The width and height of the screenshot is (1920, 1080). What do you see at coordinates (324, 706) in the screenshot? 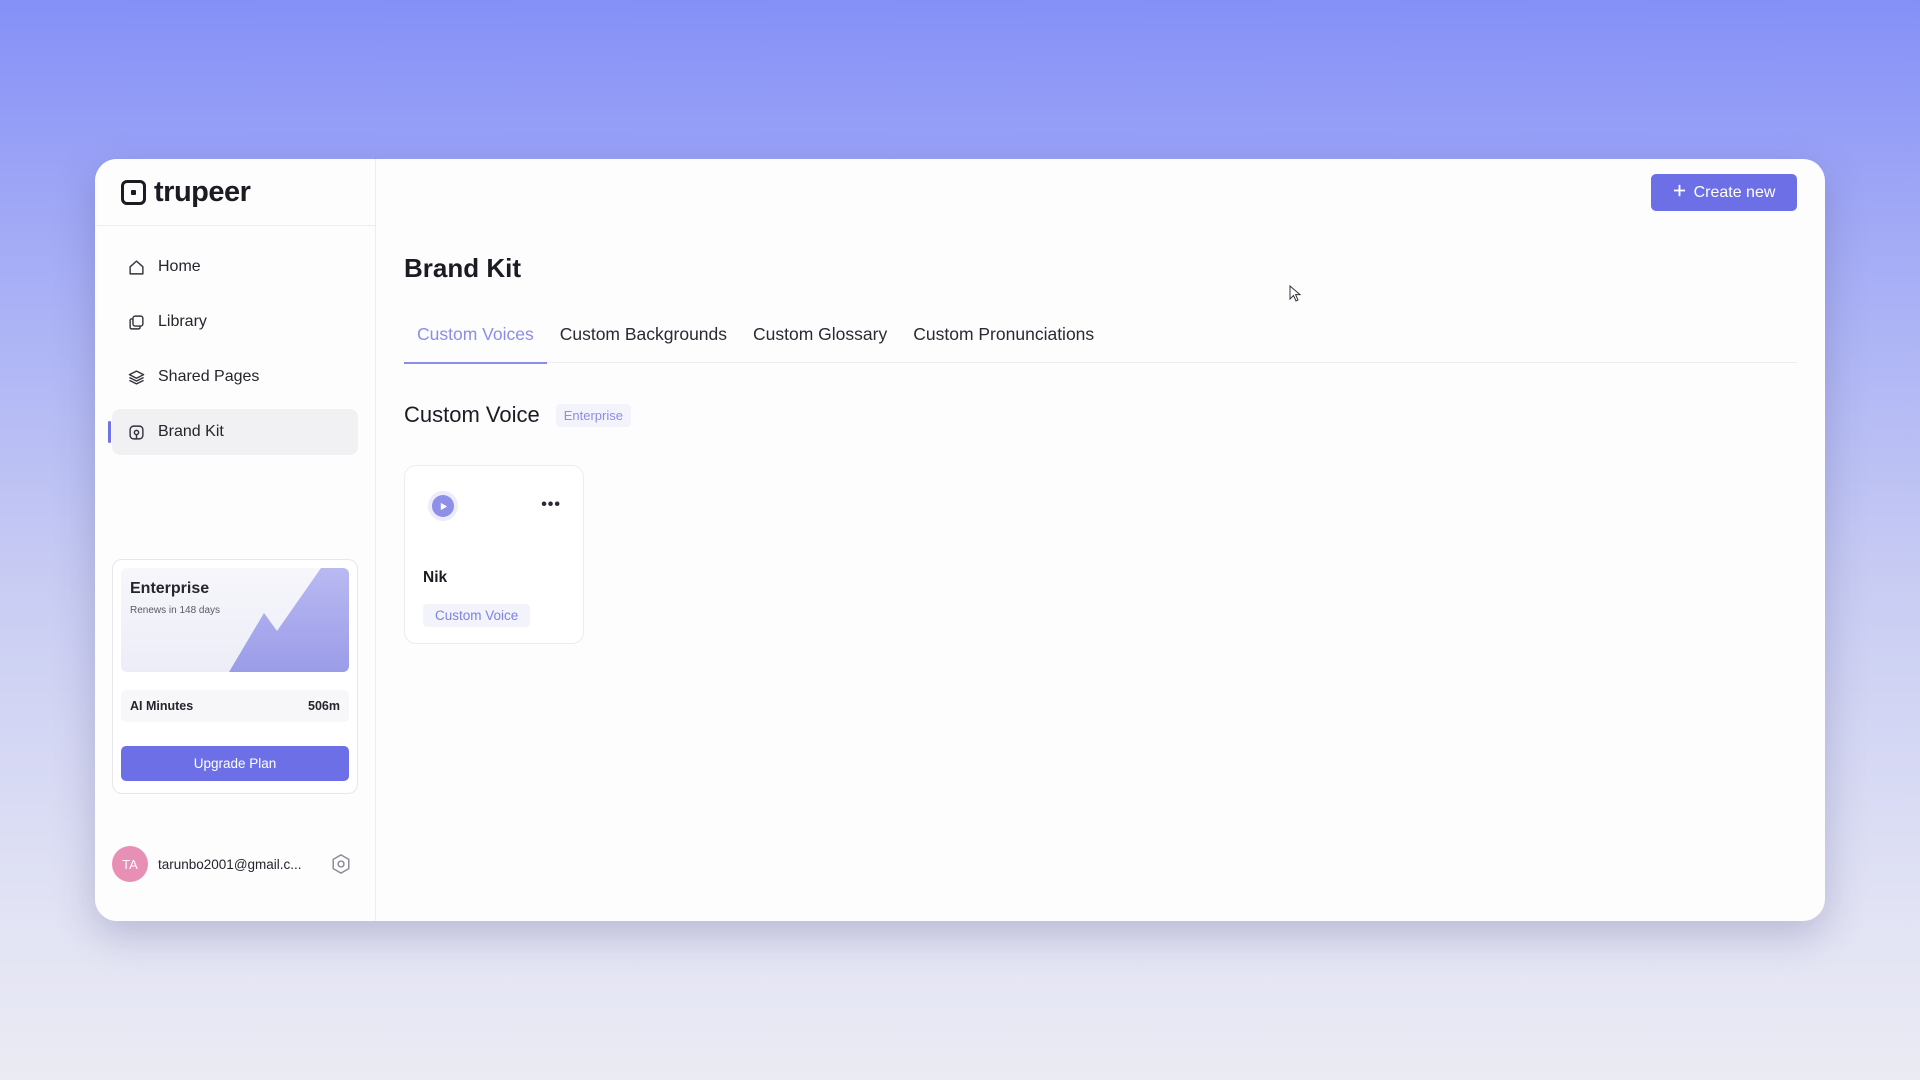
I see `ai-minutes-value: 506m` at bounding box center [324, 706].